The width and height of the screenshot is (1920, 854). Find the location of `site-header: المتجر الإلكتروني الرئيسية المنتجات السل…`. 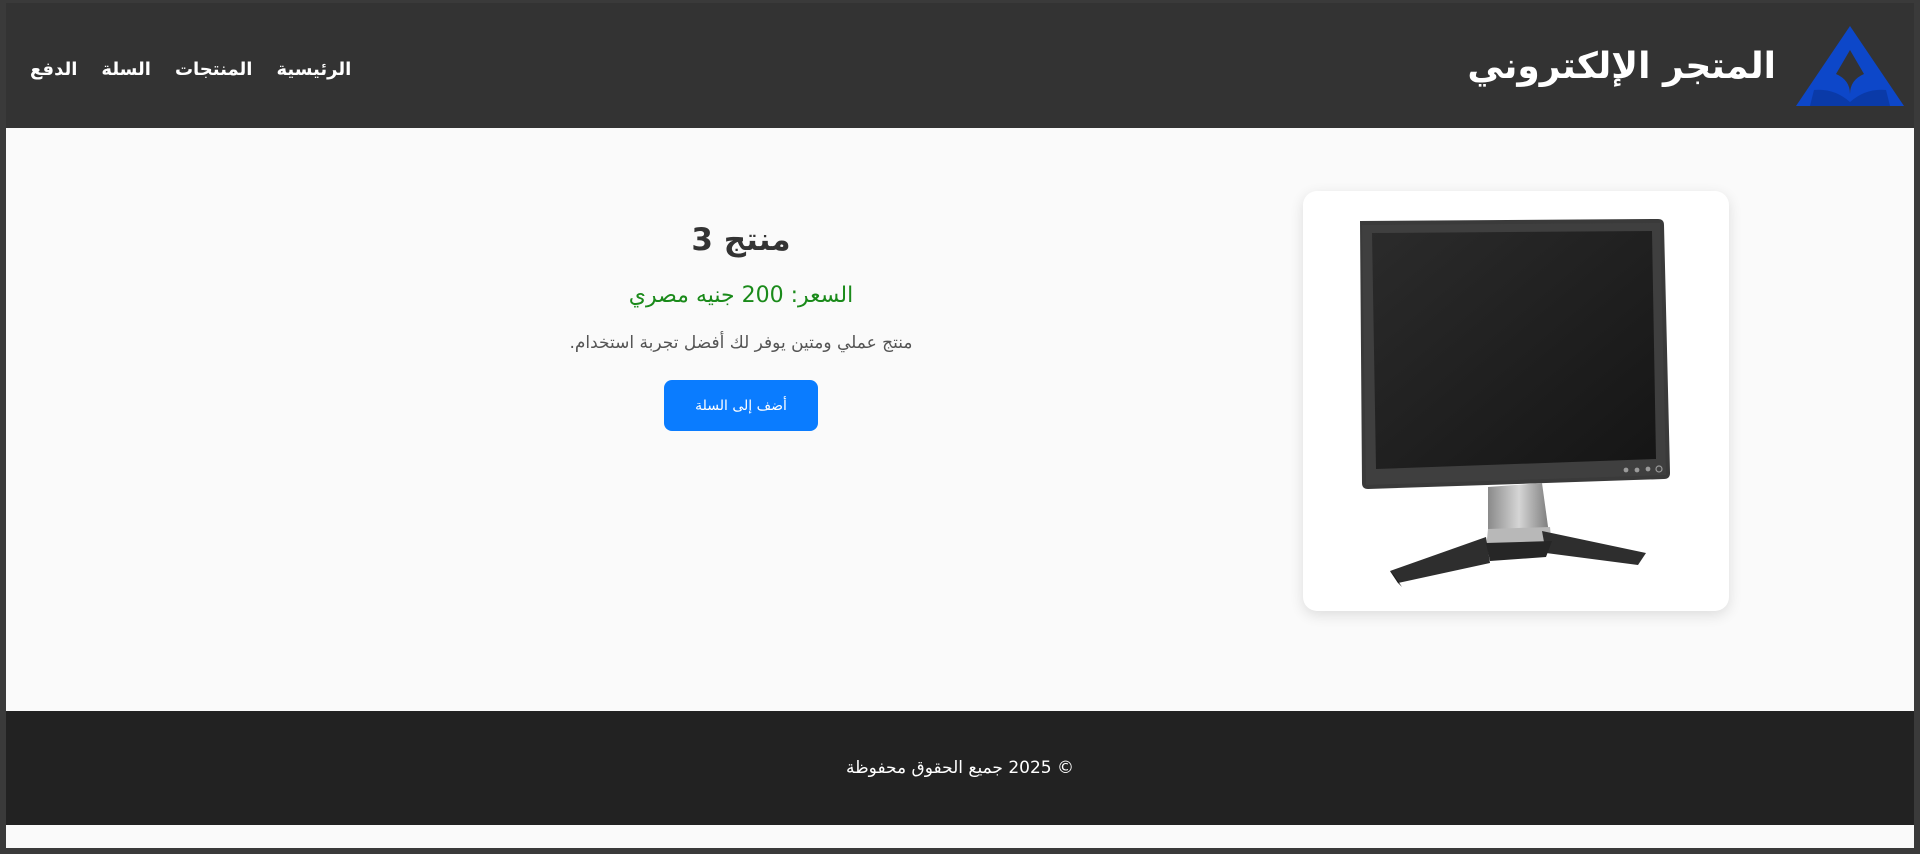

site-header: المتجر الإلكتروني الرئيسية المنتجات السل… is located at coordinates (960, 65).